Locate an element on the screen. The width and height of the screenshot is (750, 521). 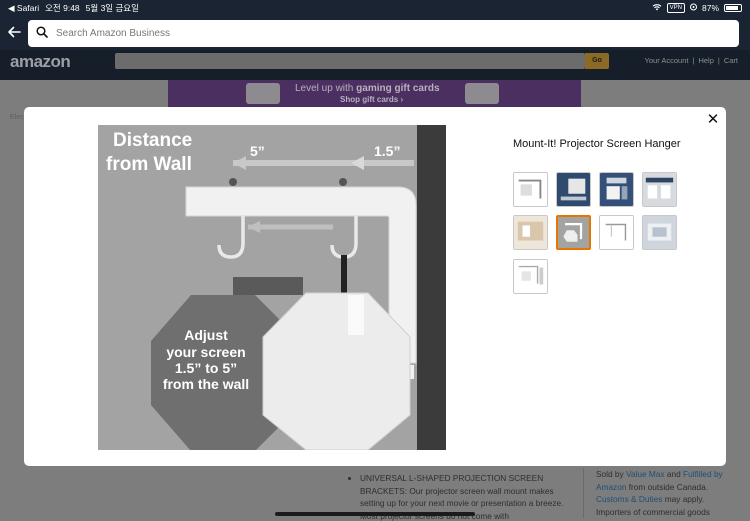
heading-line-2: from Wall is located at coordinates (149, 164).